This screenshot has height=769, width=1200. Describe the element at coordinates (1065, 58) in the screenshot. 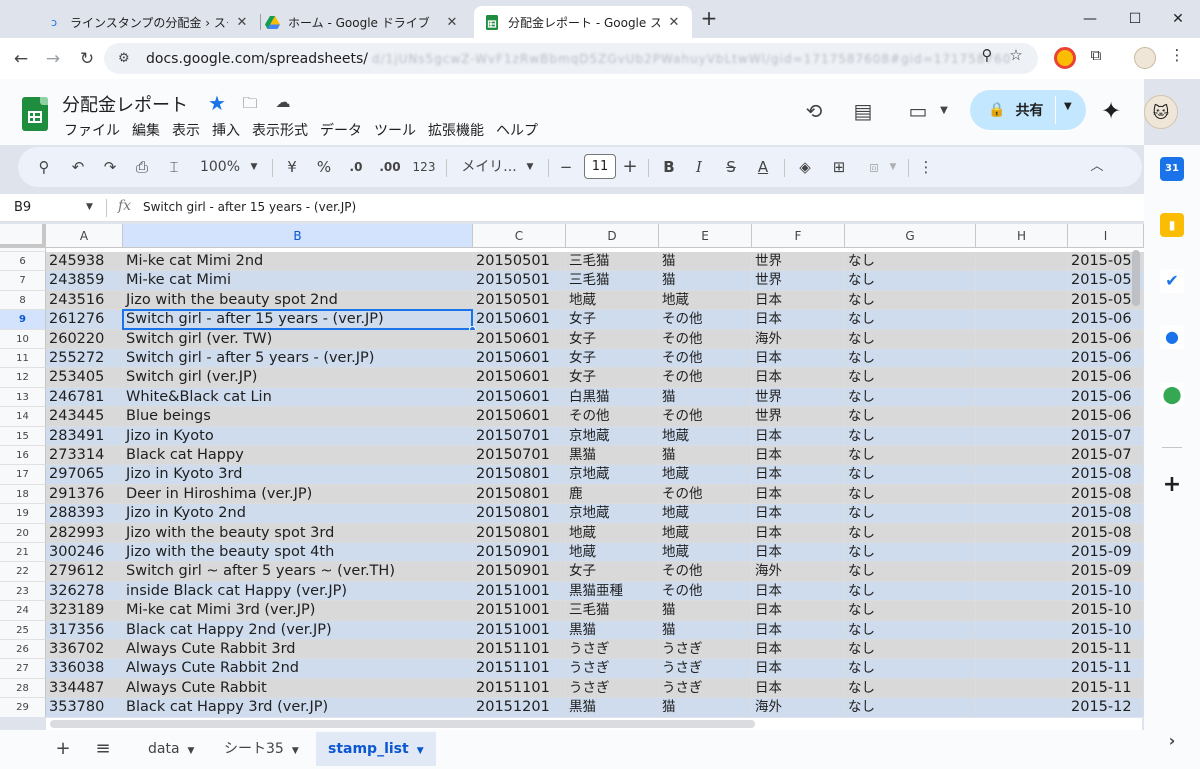

I see `extension-icon` at that location.